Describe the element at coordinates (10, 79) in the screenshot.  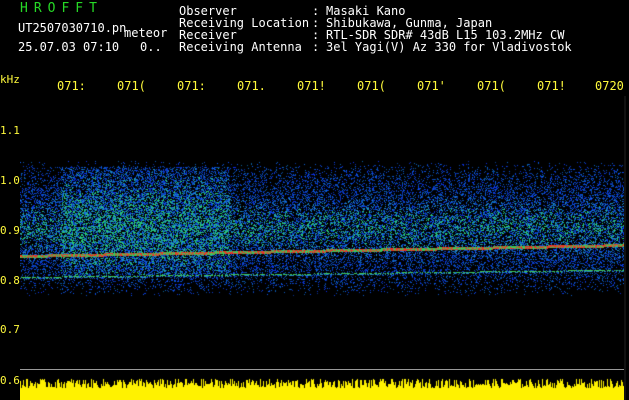
I see `frequency-unit-label: kHz` at that location.